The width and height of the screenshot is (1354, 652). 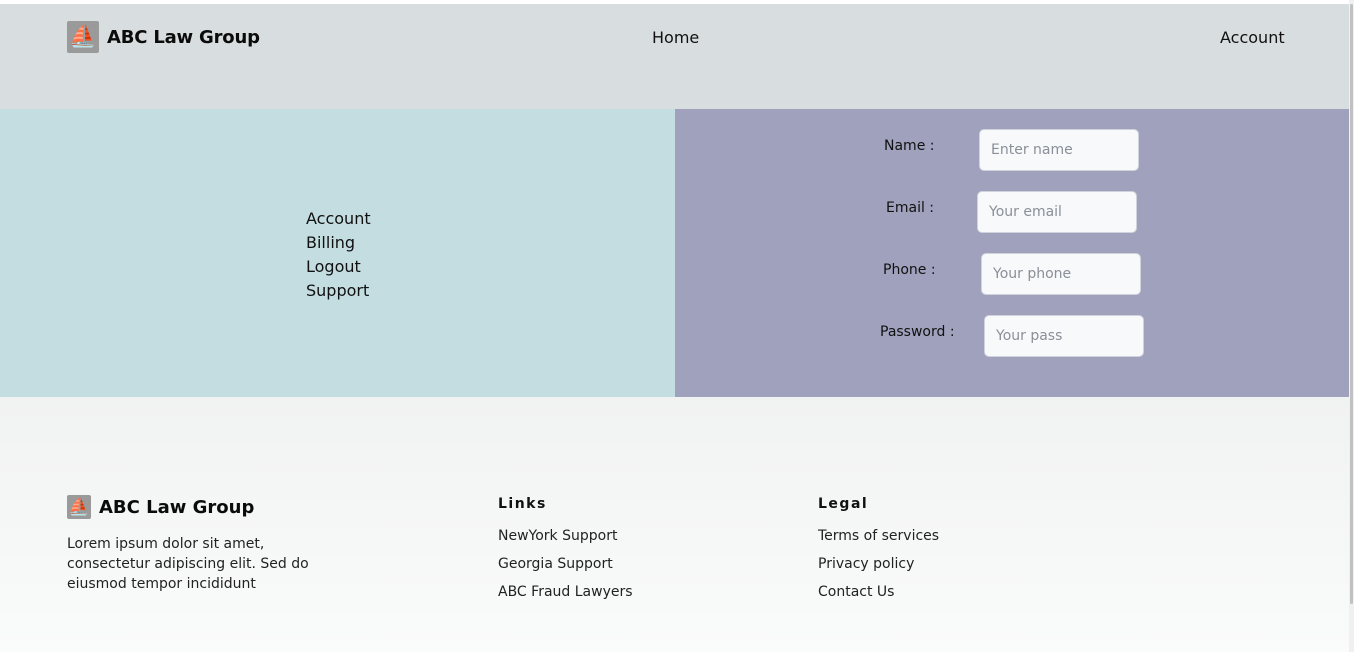 I want to click on brand-name: ABC Law Group, so click(x=183, y=37).